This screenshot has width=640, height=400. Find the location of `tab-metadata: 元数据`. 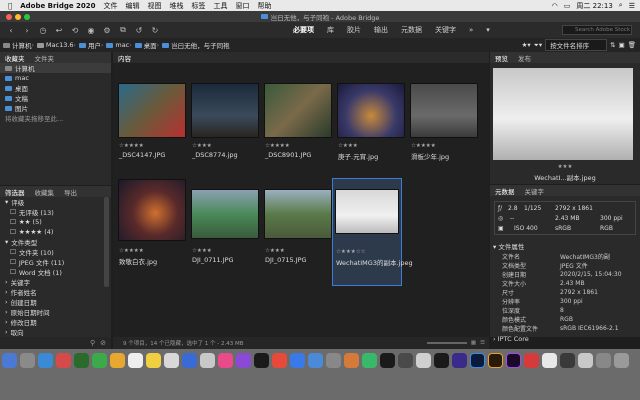

tab-metadata: 元数据 is located at coordinates (411, 30).